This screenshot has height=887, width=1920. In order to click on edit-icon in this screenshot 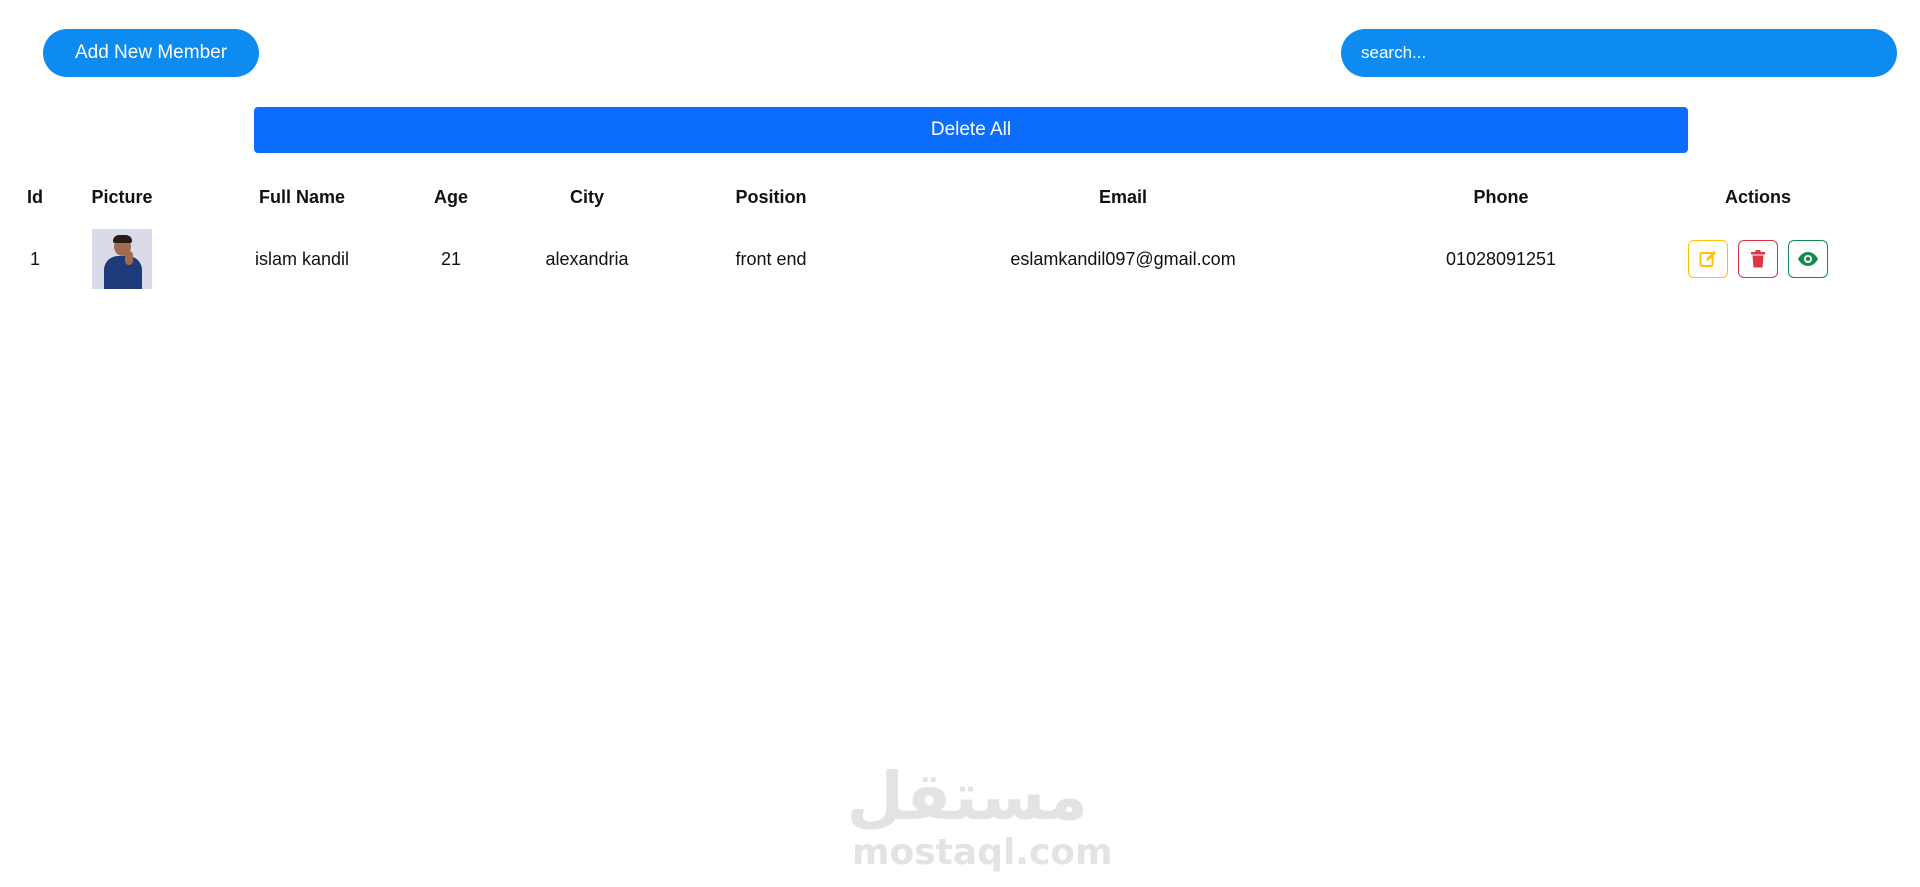, I will do `click(1707, 259)`.